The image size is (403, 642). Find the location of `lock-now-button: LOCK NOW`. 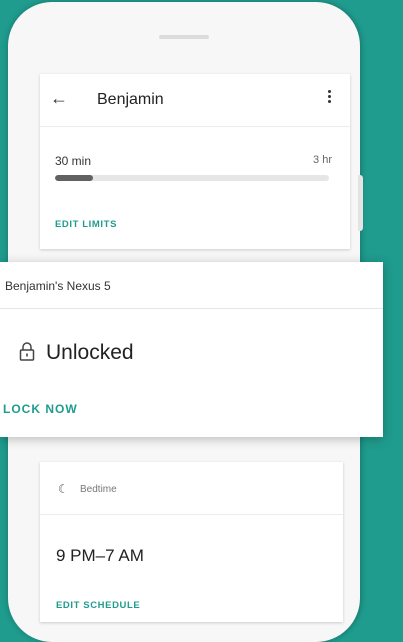

lock-now-button: LOCK NOW is located at coordinates (40, 409).